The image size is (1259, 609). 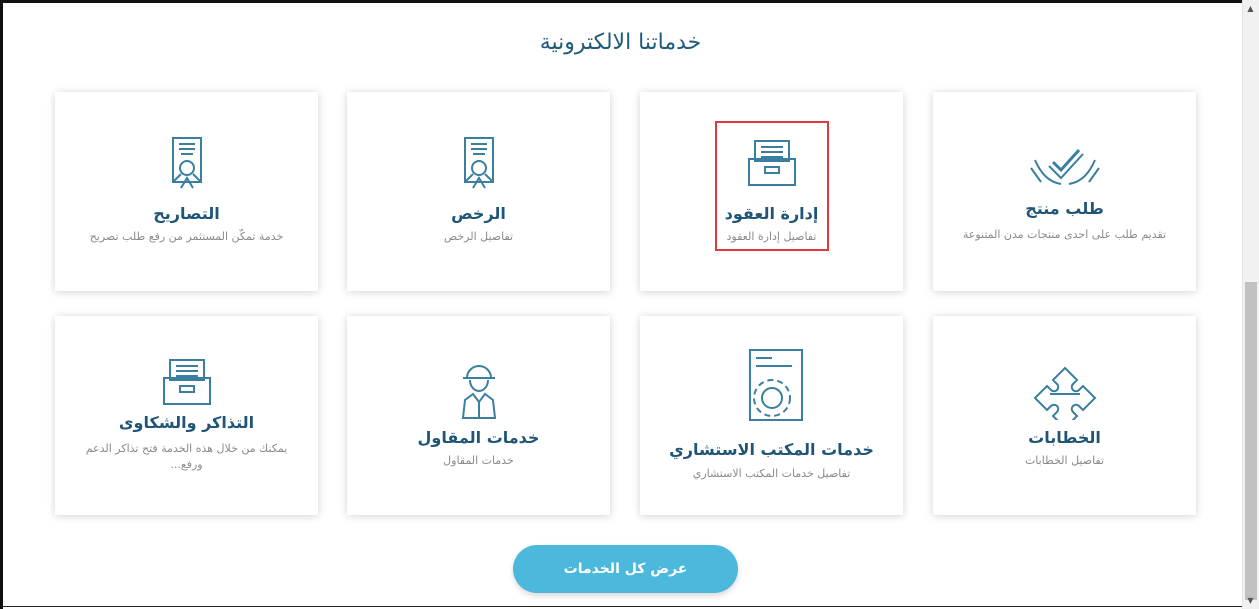 What do you see at coordinates (186, 213) in the screenshot?
I see `card-title: التصاريح` at bounding box center [186, 213].